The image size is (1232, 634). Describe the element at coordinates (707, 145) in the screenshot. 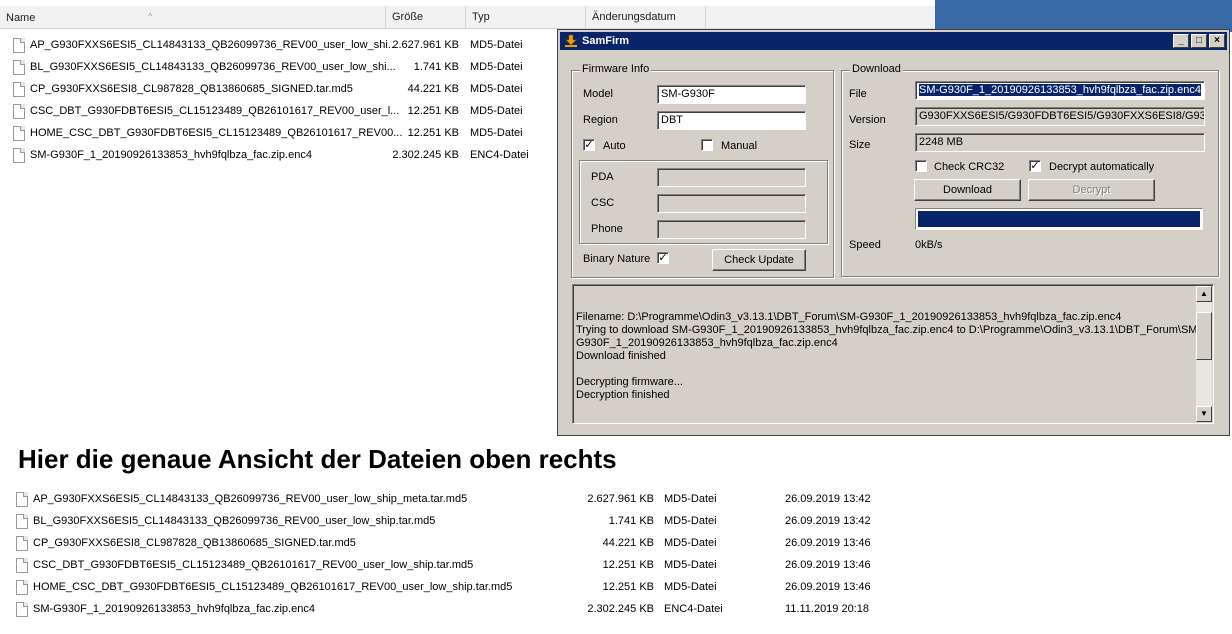

I see `manual-checkbox` at that location.